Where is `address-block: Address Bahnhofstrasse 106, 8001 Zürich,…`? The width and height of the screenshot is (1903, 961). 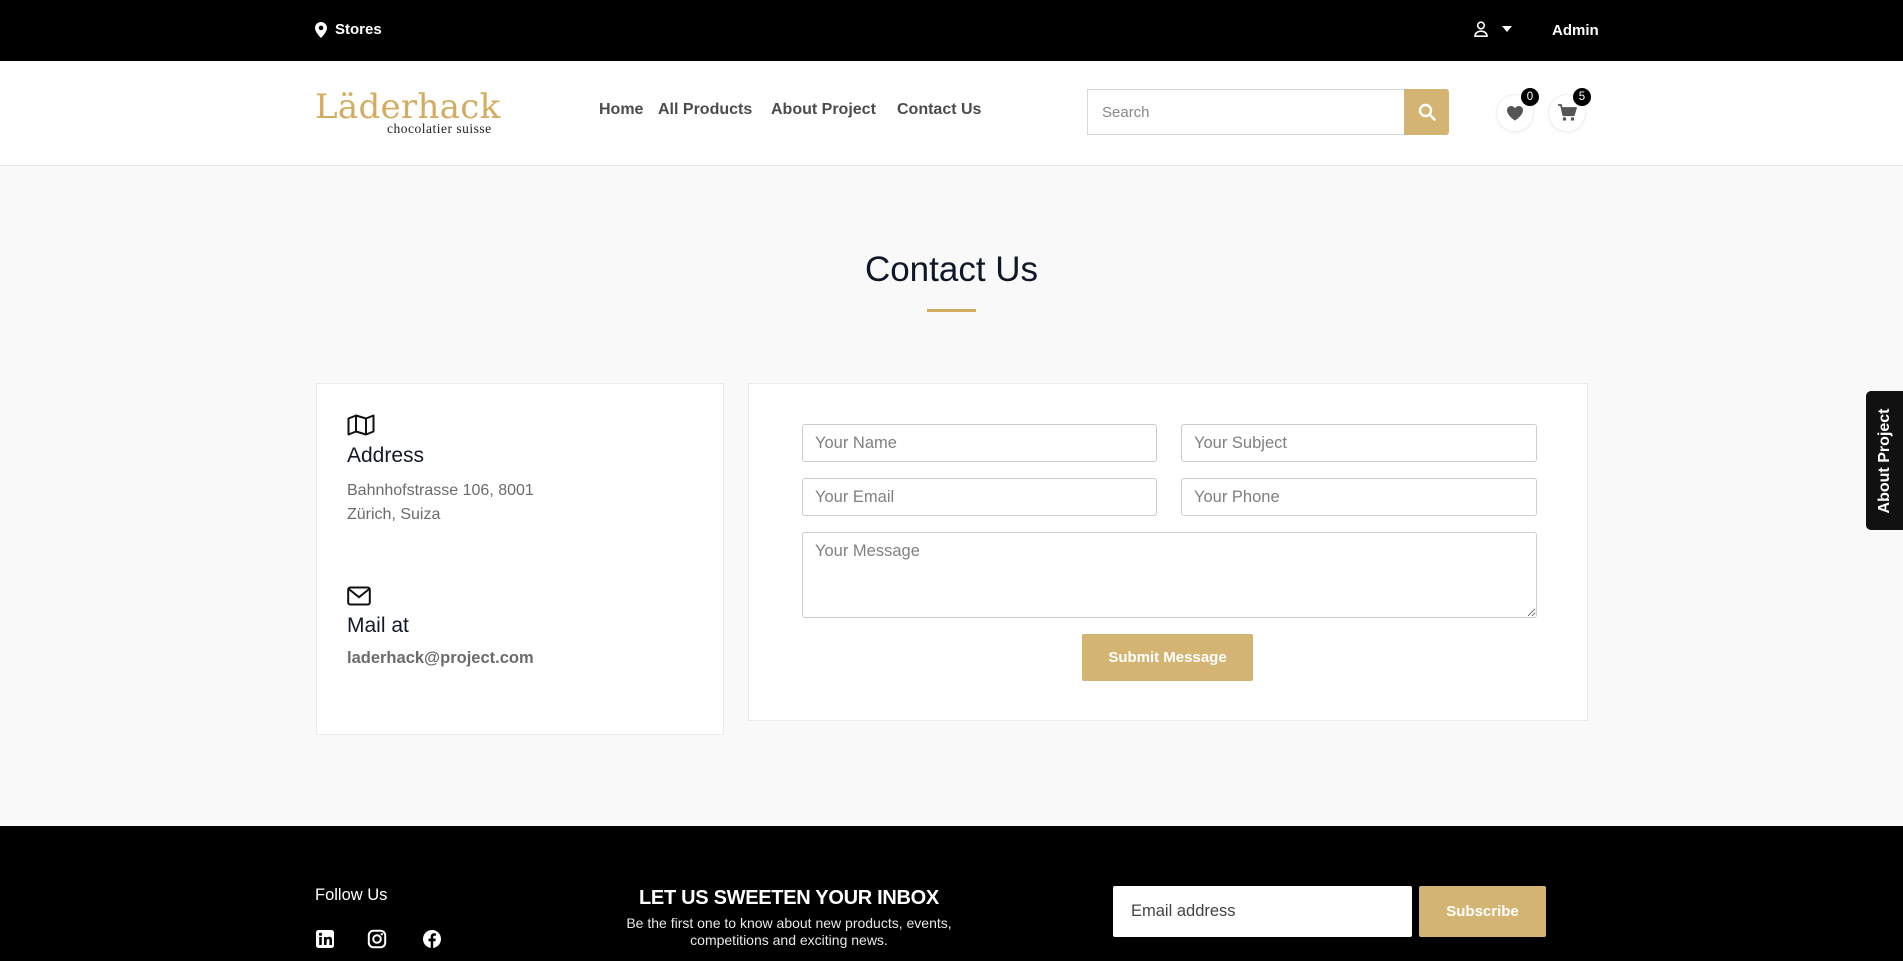 address-block: Address Bahnhofstrasse 106, 8001 Zürich,… is located at coordinates (440, 470).